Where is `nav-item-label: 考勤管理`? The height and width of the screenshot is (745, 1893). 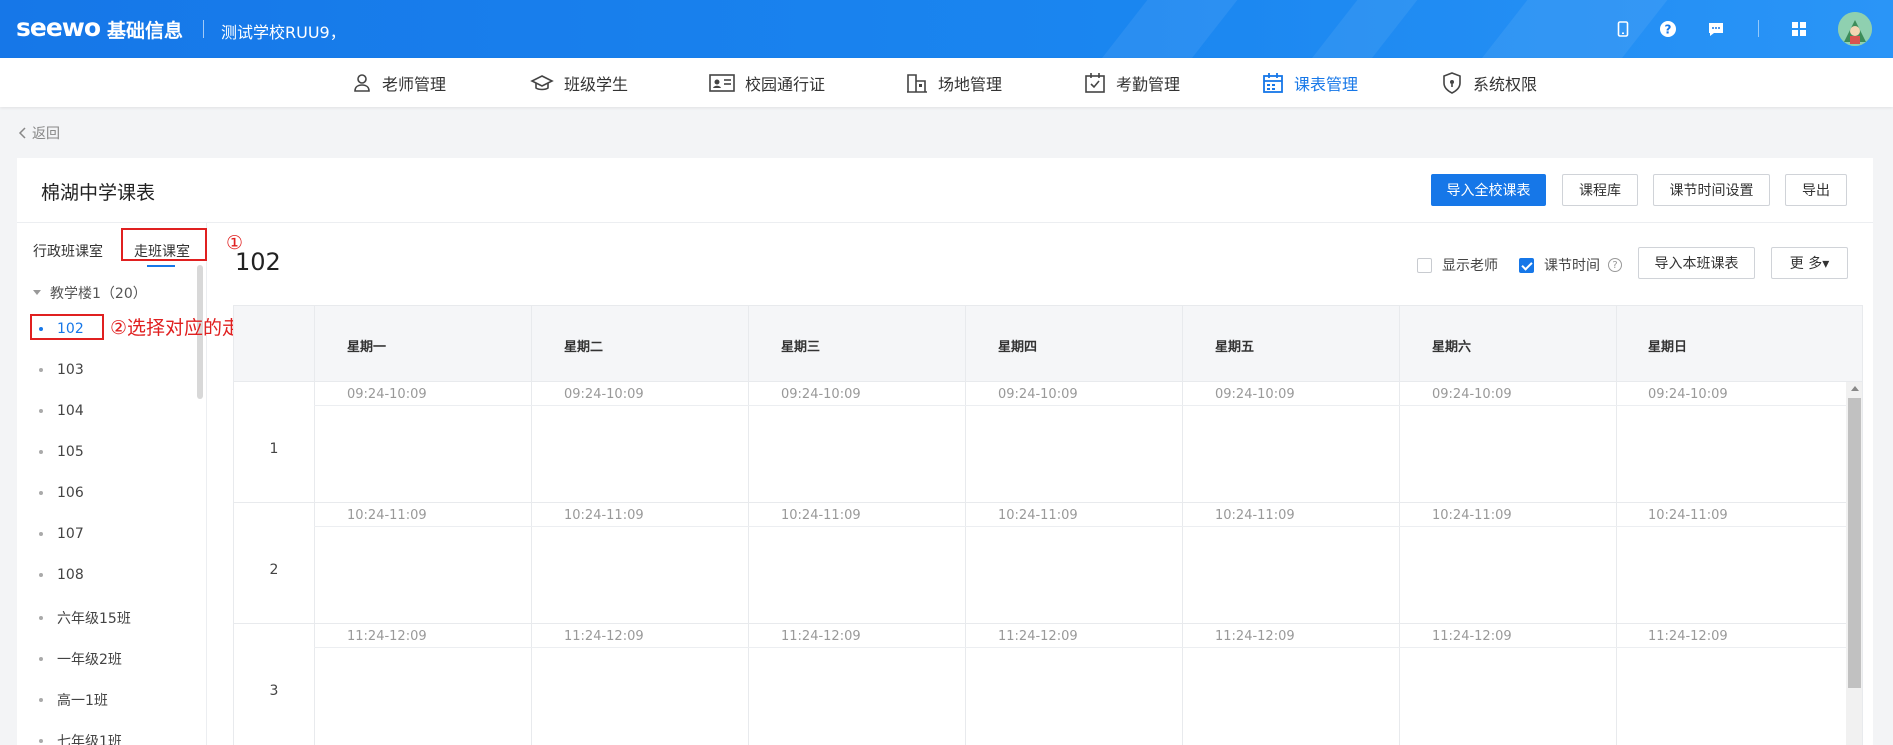 nav-item-label: 考勤管理 is located at coordinates (1148, 84).